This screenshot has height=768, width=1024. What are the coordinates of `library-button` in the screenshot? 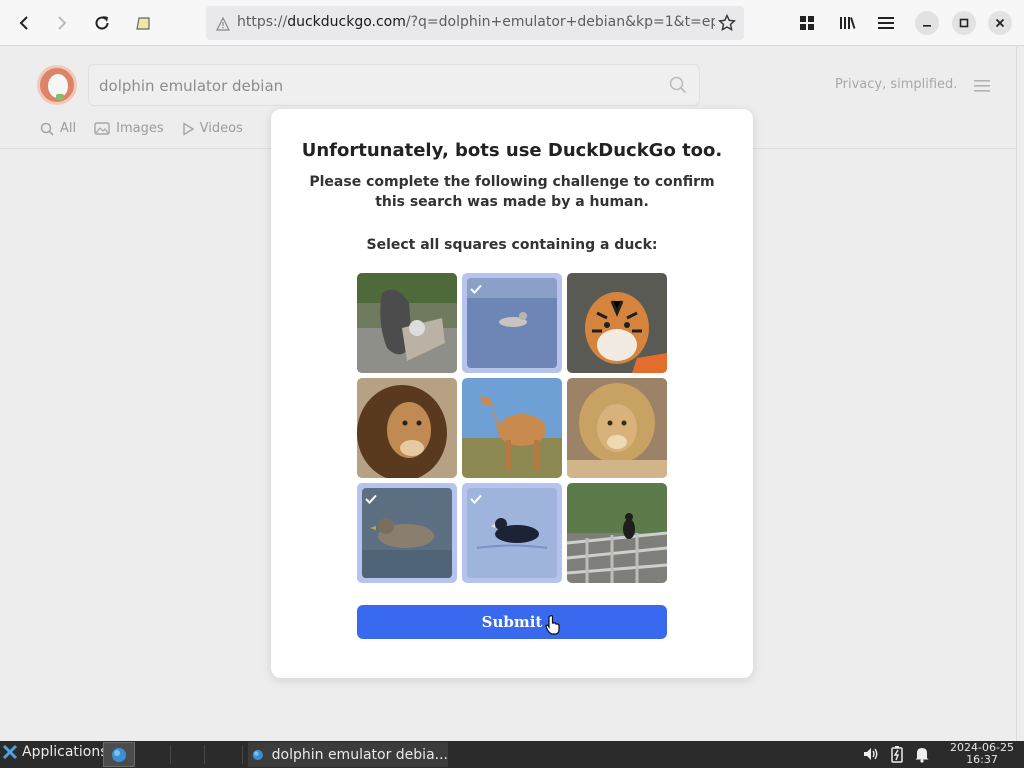 It's located at (847, 23).